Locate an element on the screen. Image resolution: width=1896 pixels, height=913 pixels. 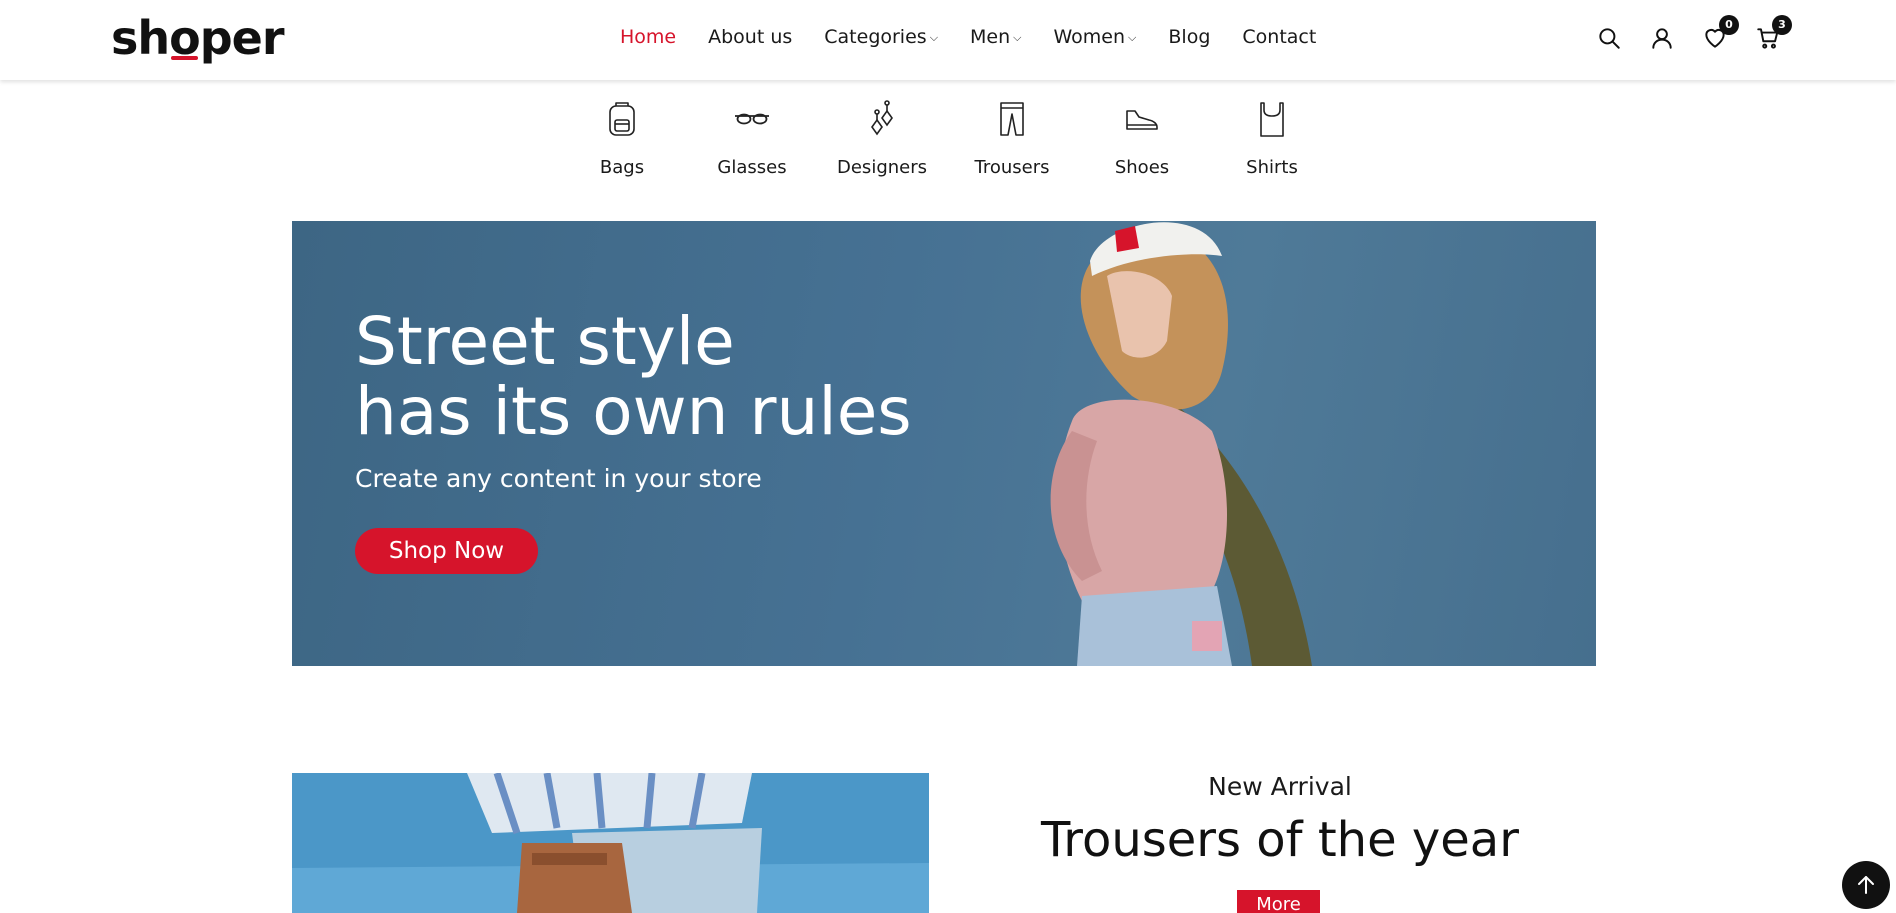
nav-home: Home is located at coordinates (648, 37).